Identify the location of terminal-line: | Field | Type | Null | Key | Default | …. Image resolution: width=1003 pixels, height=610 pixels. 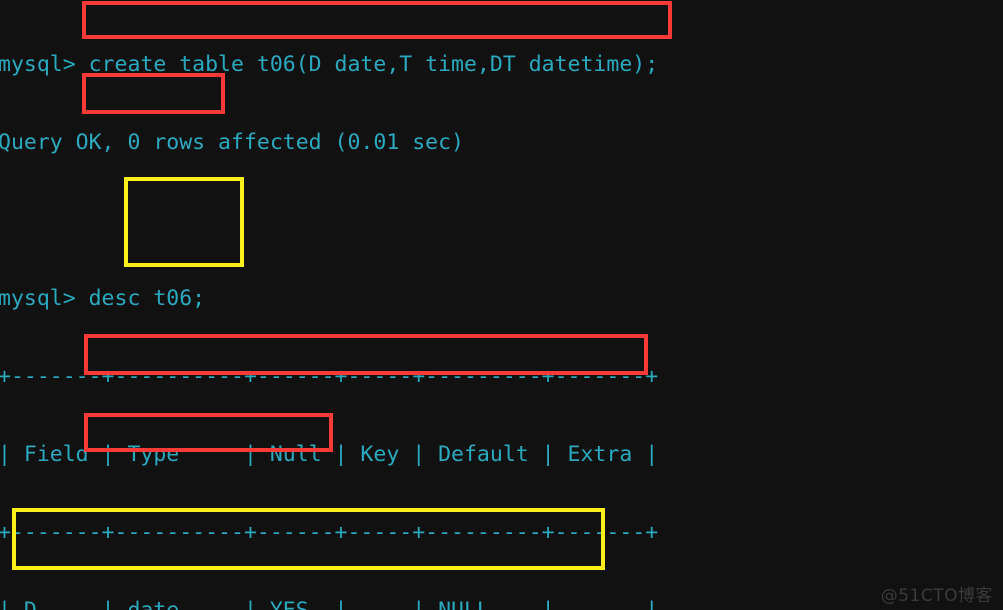
(329, 454).